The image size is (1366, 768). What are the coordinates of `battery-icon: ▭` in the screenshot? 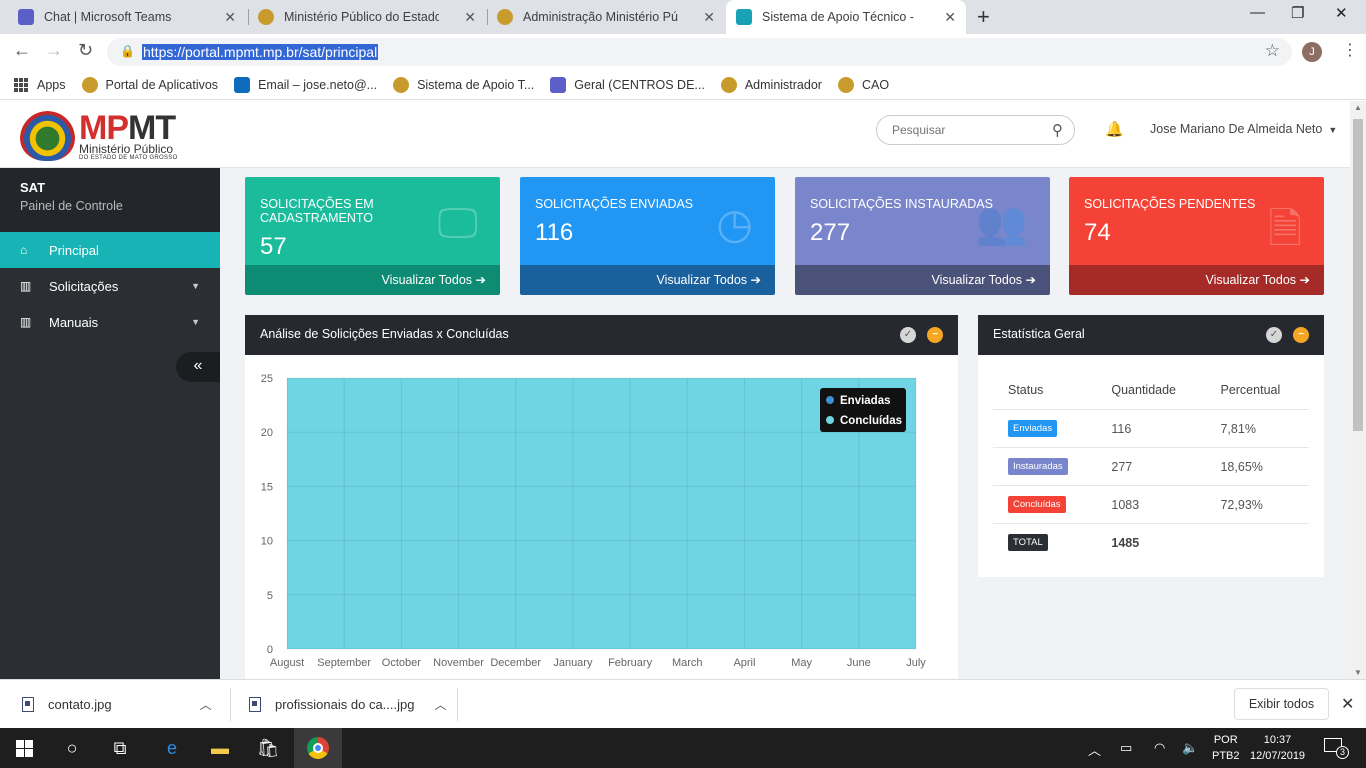 It's located at (1126, 748).